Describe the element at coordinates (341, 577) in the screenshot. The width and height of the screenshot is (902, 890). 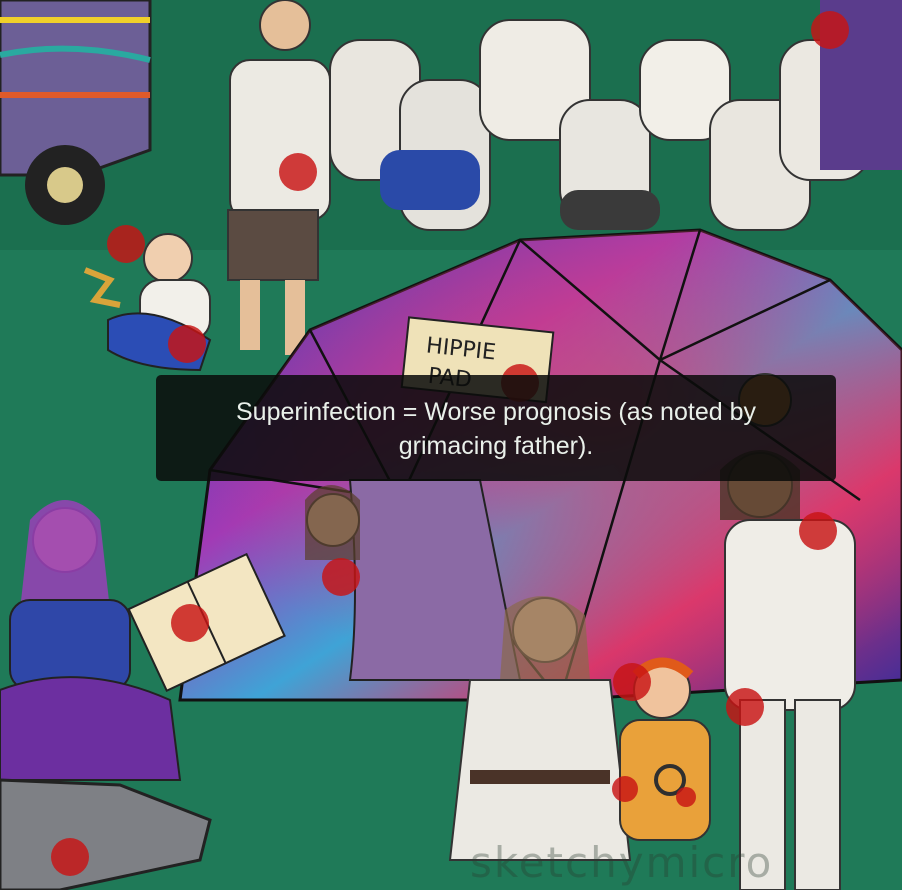
I see `hotspot-curtain-woman` at that location.